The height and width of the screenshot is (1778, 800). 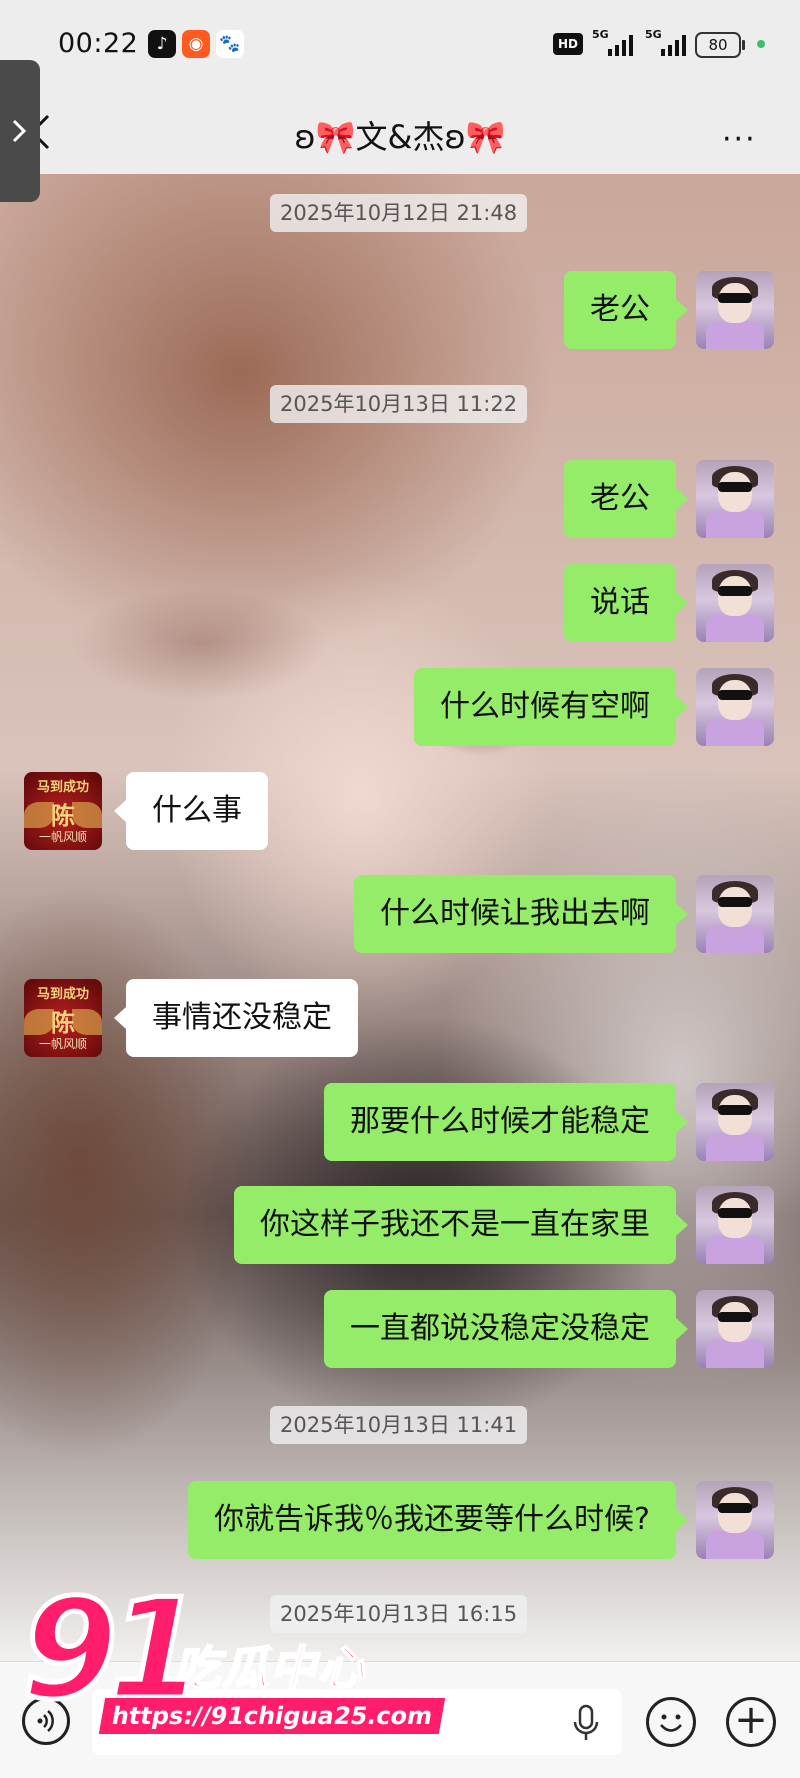 What do you see at coordinates (551, 707) in the screenshot?
I see `message-bubble-sent: 什么时候有空啊` at bounding box center [551, 707].